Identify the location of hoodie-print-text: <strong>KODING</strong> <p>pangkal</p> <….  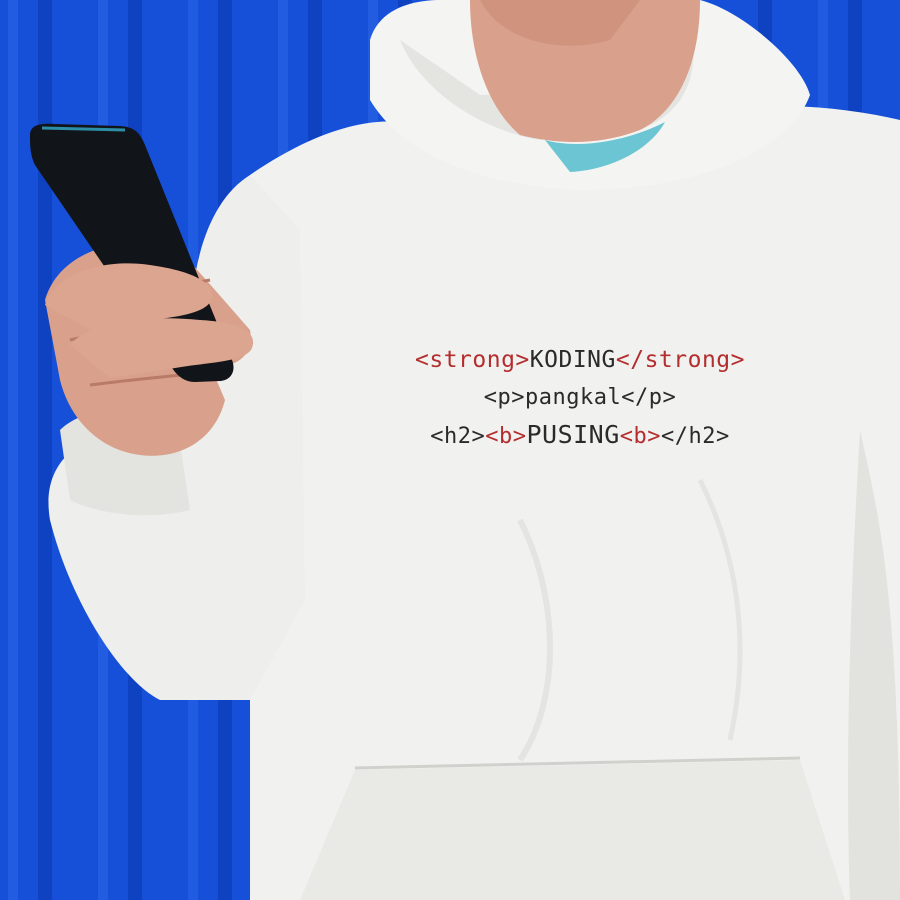
(580, 398).